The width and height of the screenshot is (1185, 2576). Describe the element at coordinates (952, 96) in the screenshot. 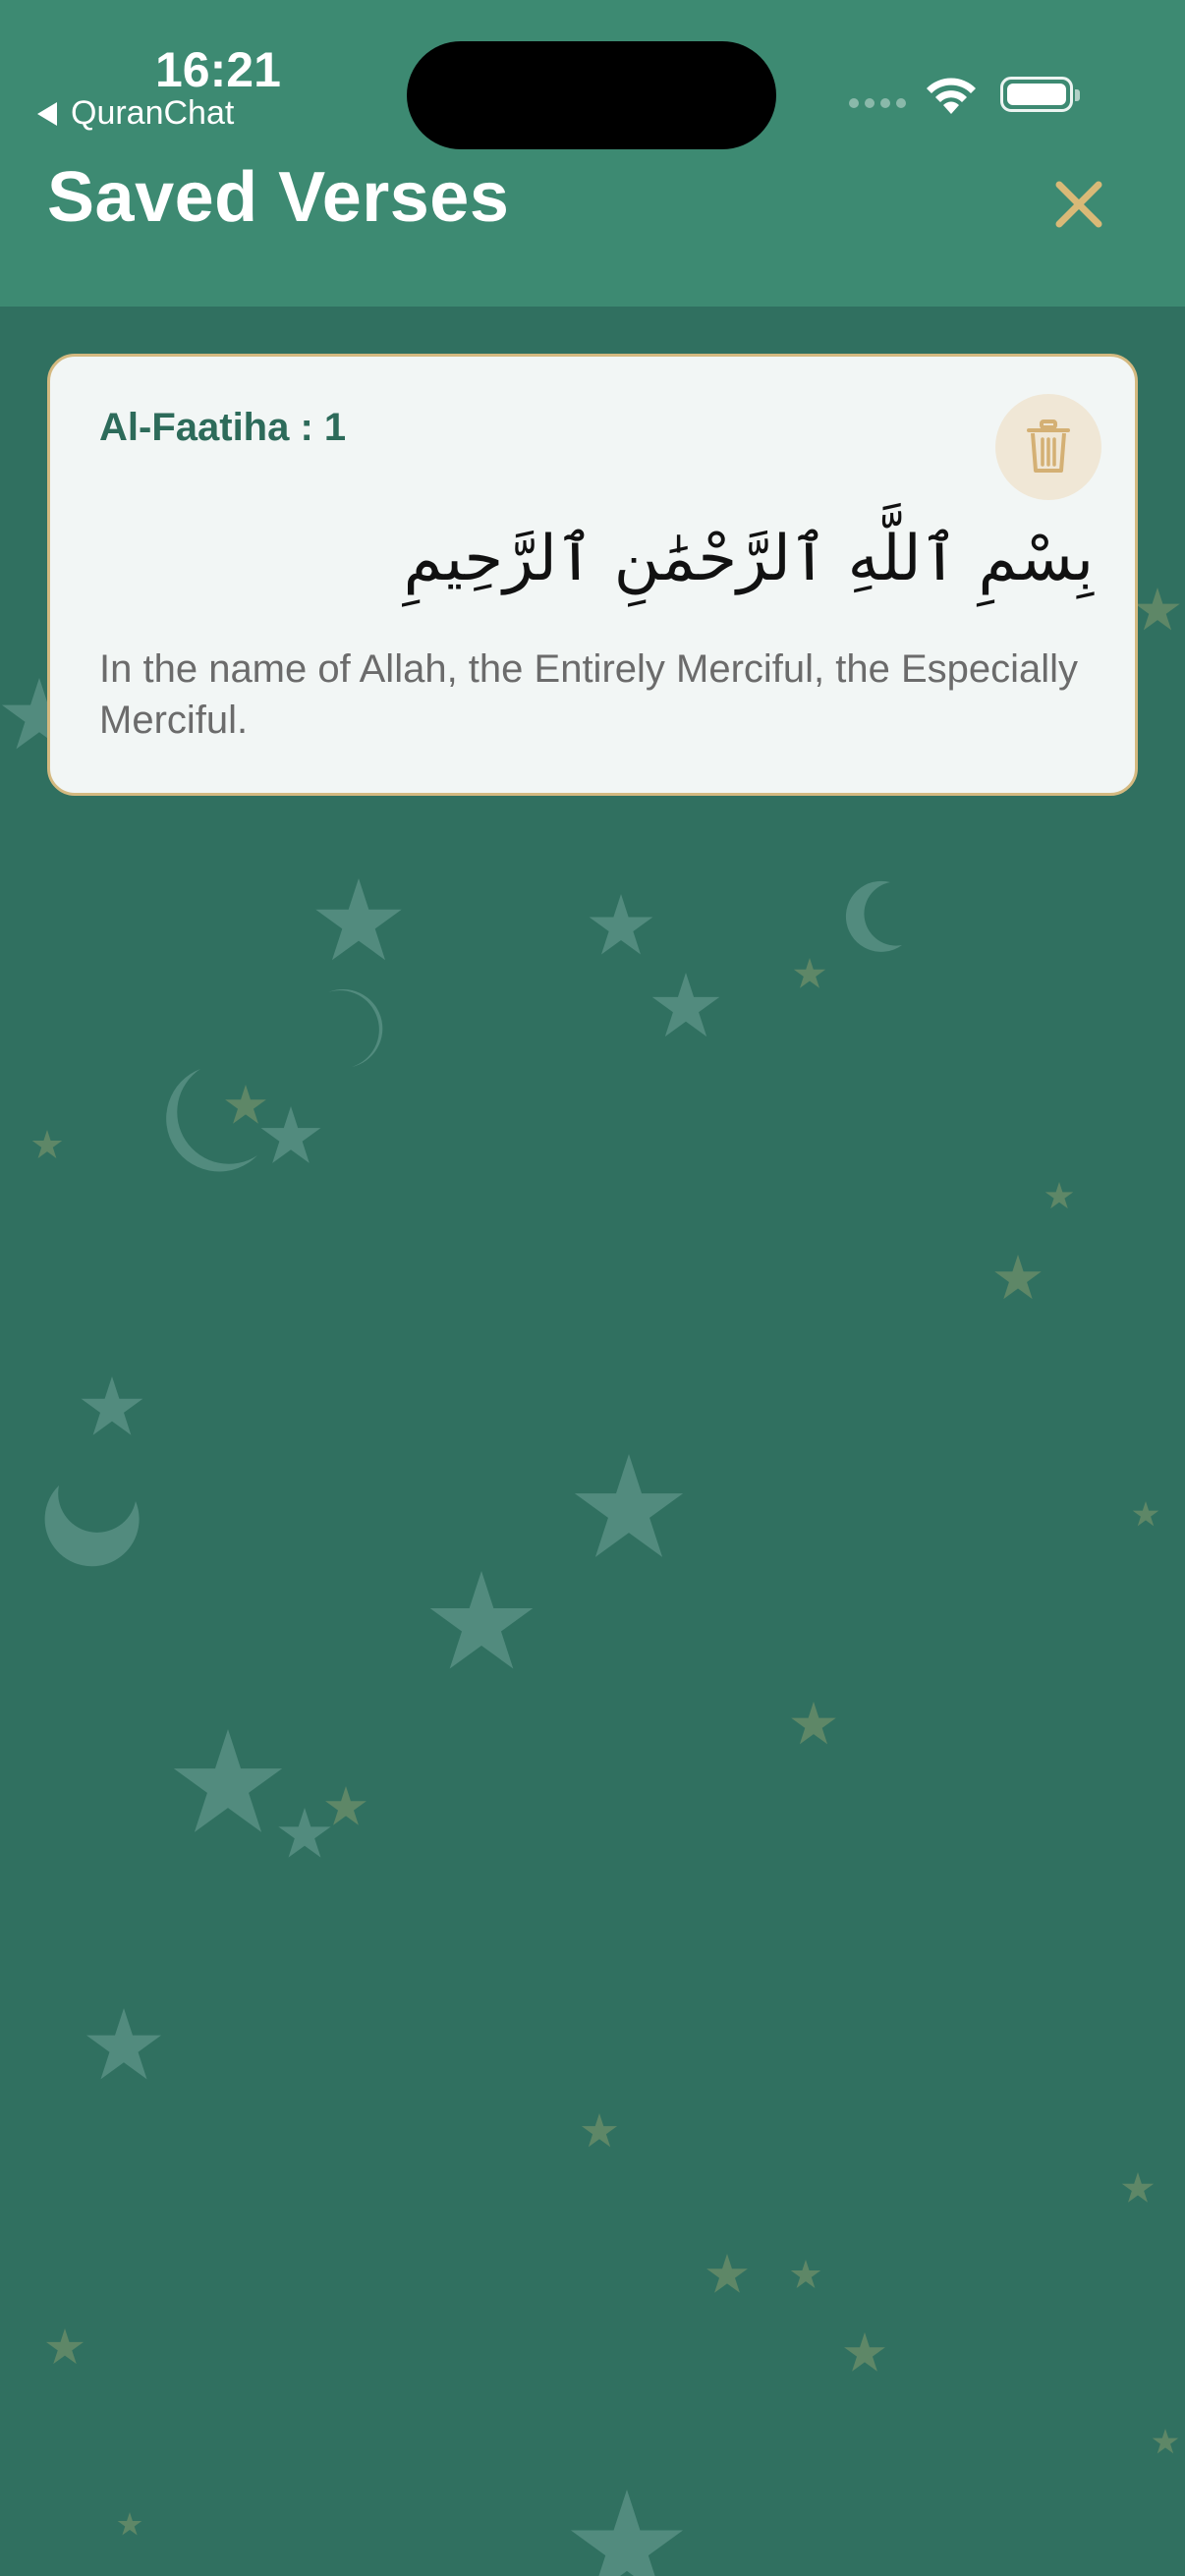

I see `wifi-icon` at that location.